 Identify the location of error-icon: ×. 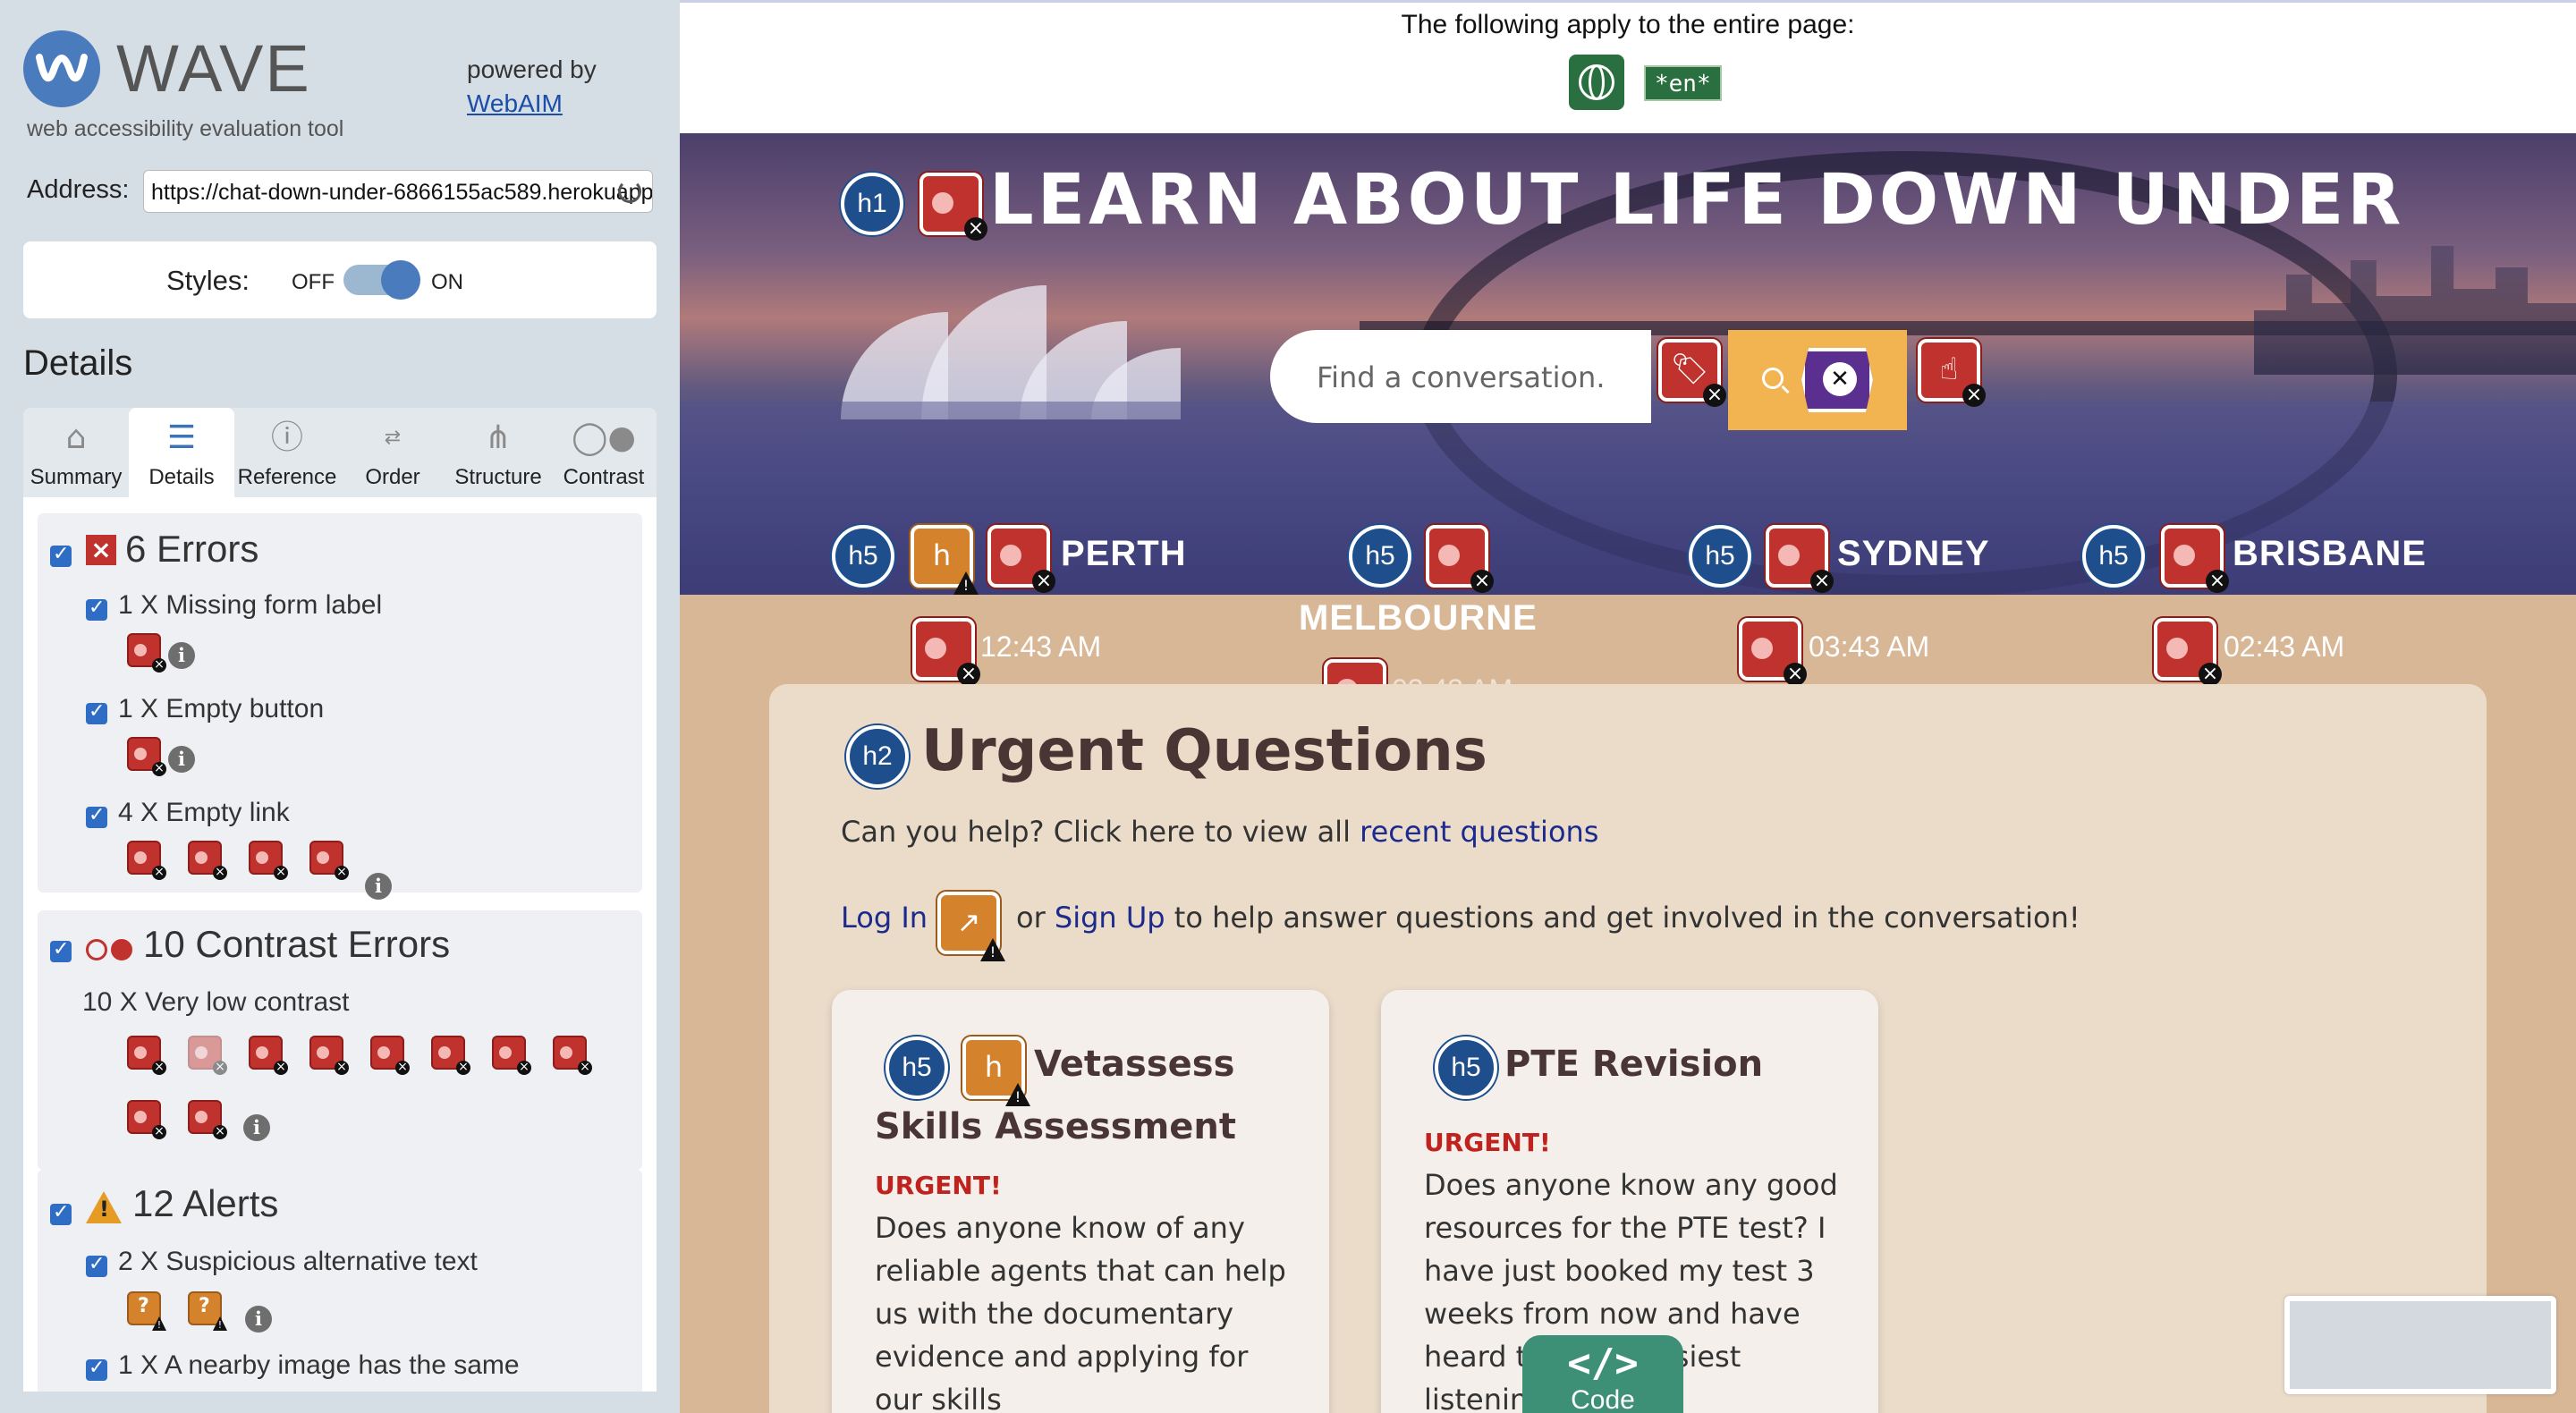
(101, 550).